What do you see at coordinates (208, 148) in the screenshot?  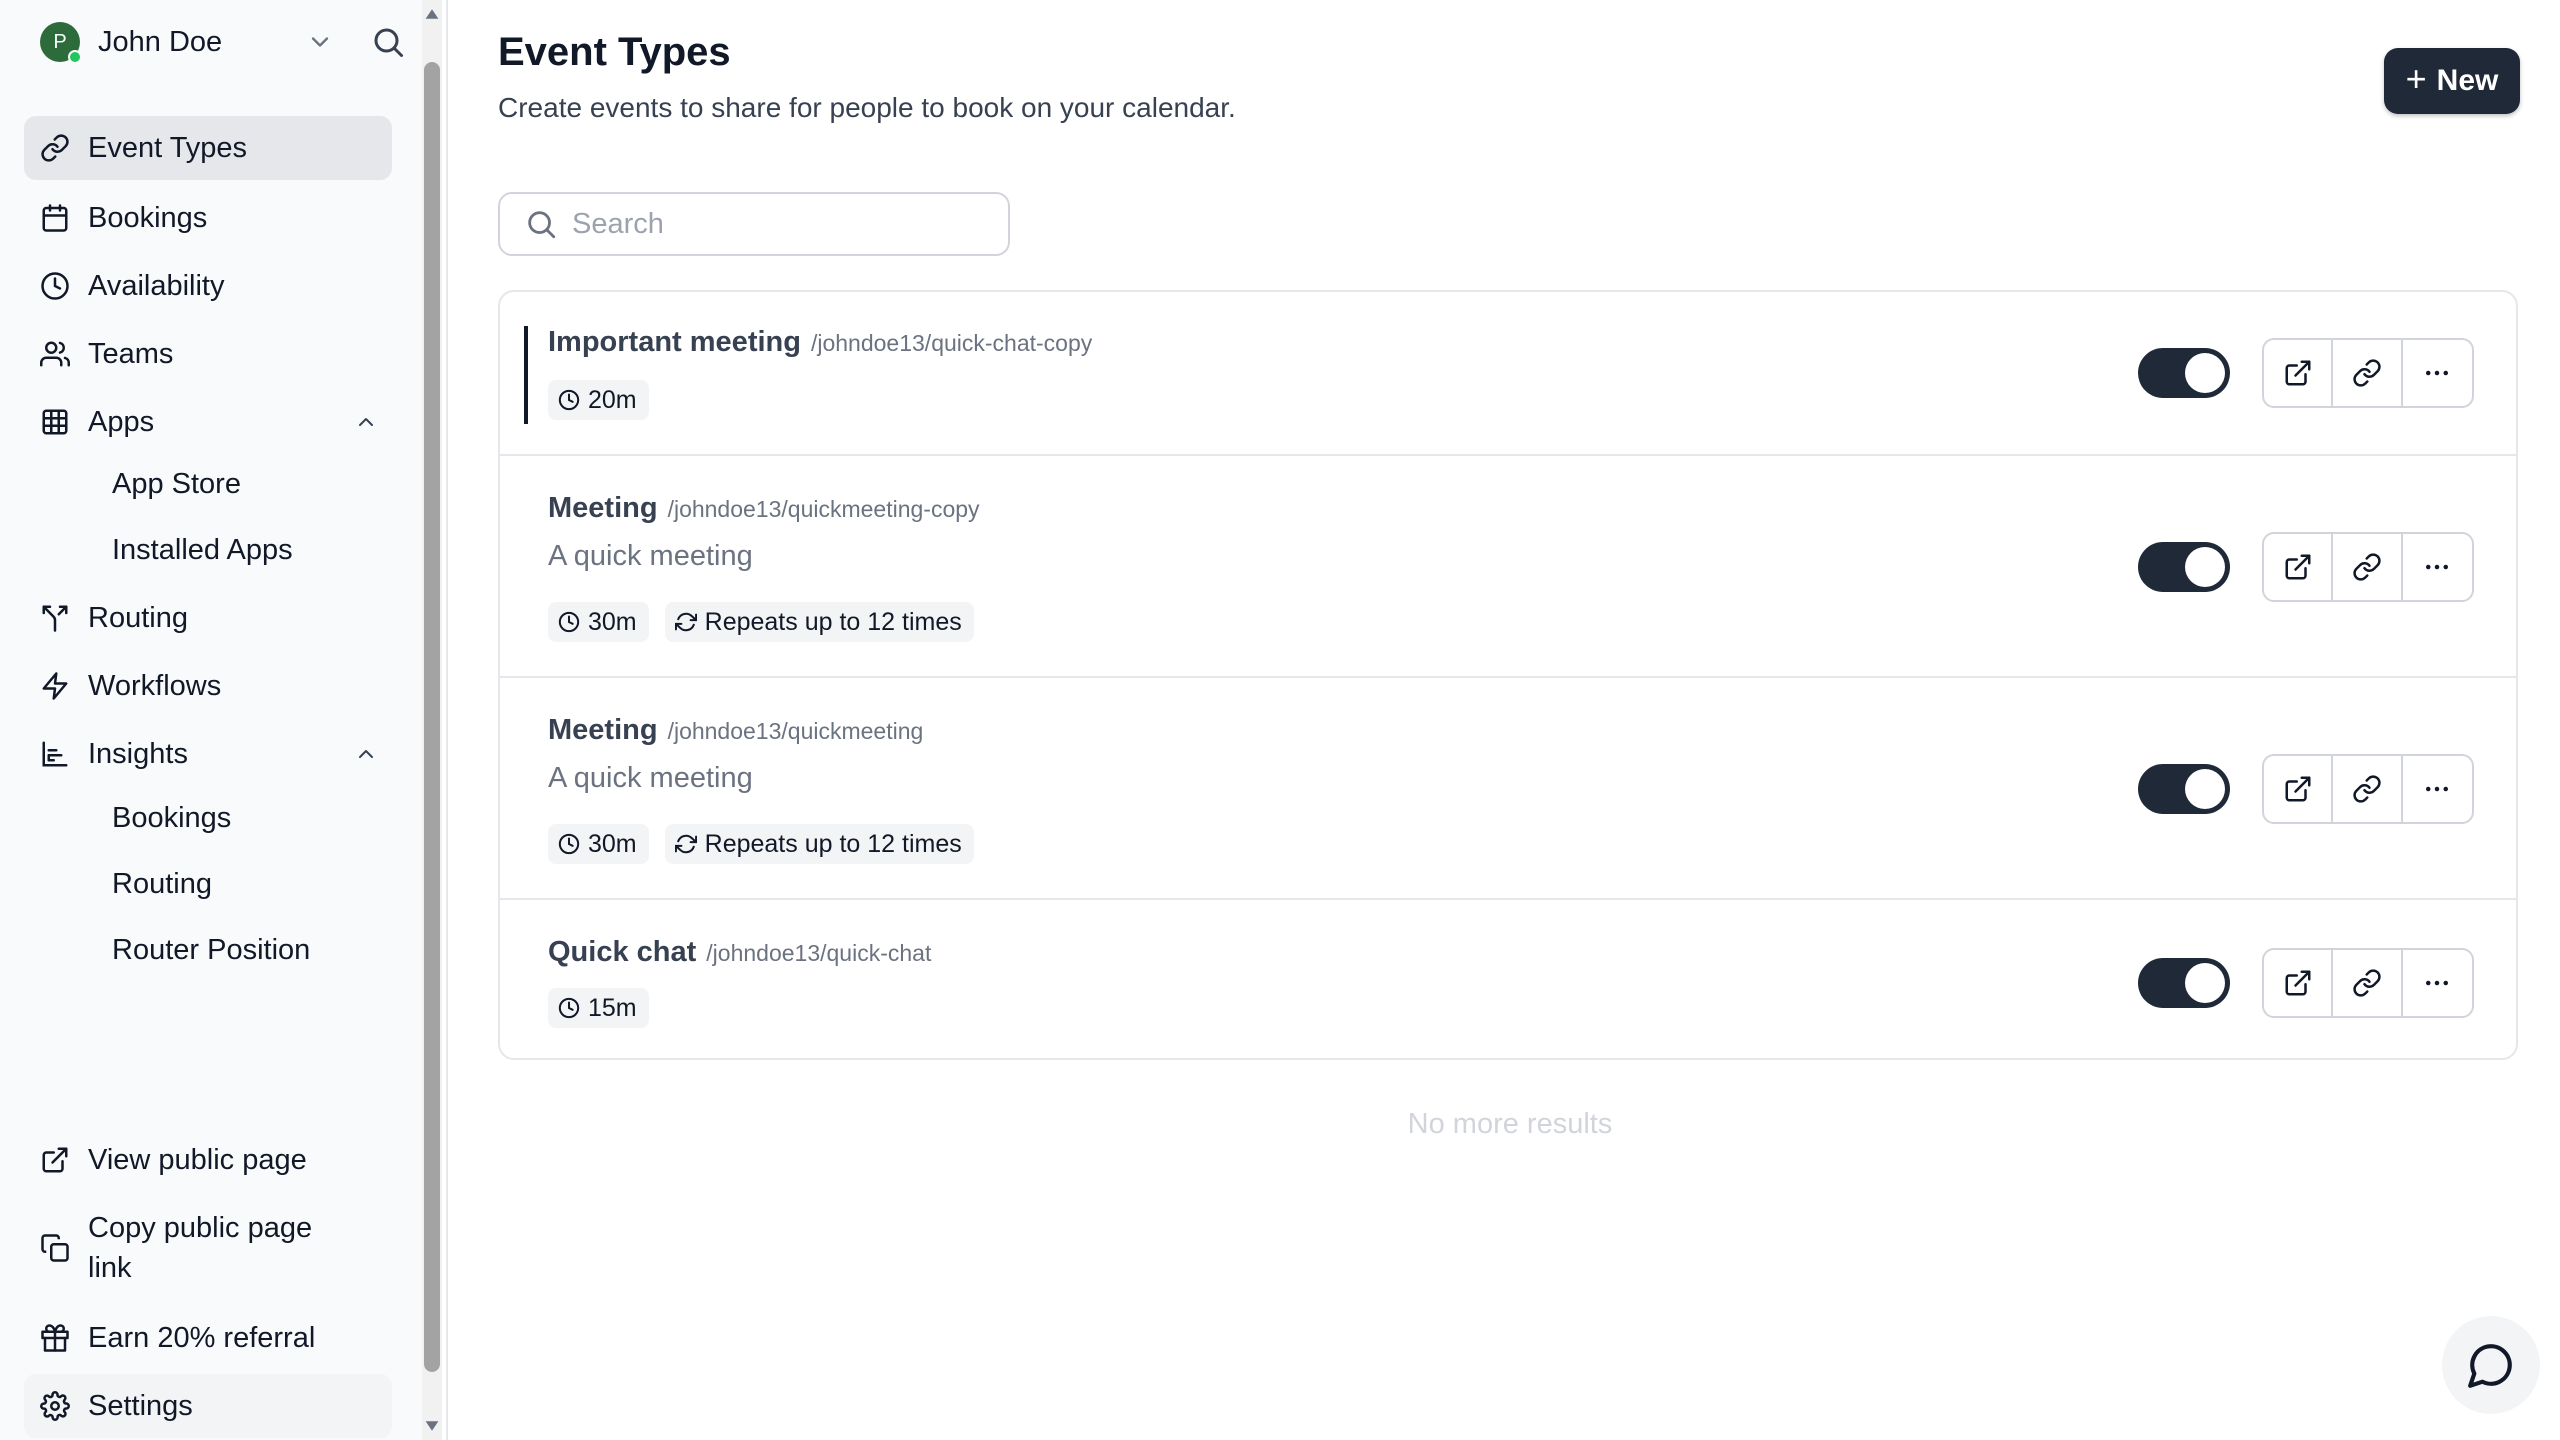 I see `sidebar-item-event-types: Event Types` at bounding box center [208, 148].